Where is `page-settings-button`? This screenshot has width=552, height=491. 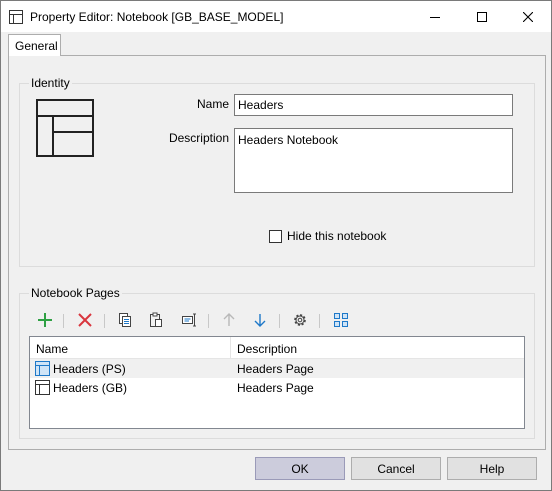 page-settings-button is located at coordinates (300, 320).